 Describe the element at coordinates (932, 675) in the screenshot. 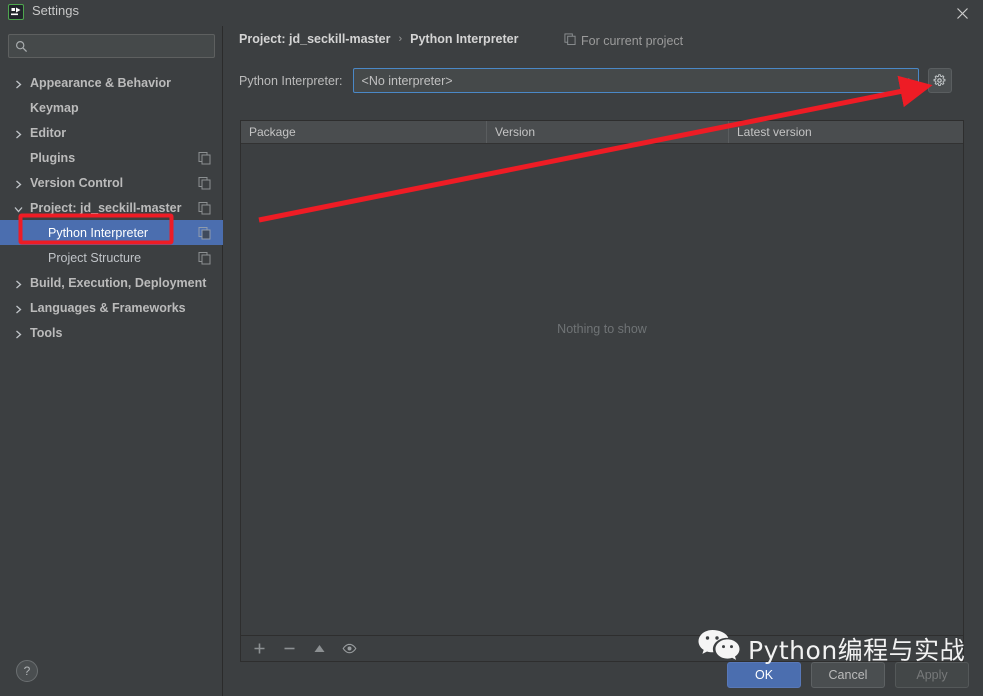

I see `apply-button: Apply` at that location.